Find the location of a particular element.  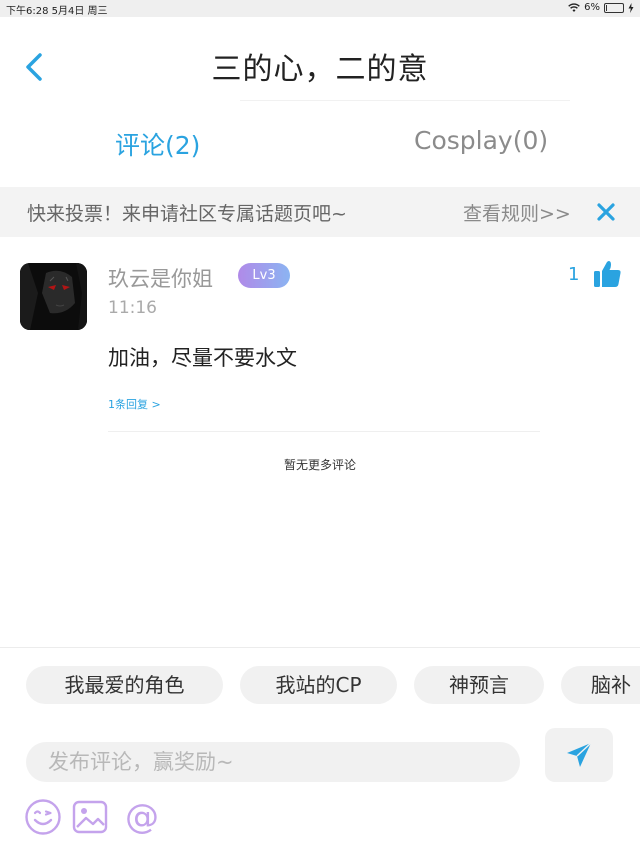

navigation-bar: 三的心，二的意 is located at coordinates (320, 59).